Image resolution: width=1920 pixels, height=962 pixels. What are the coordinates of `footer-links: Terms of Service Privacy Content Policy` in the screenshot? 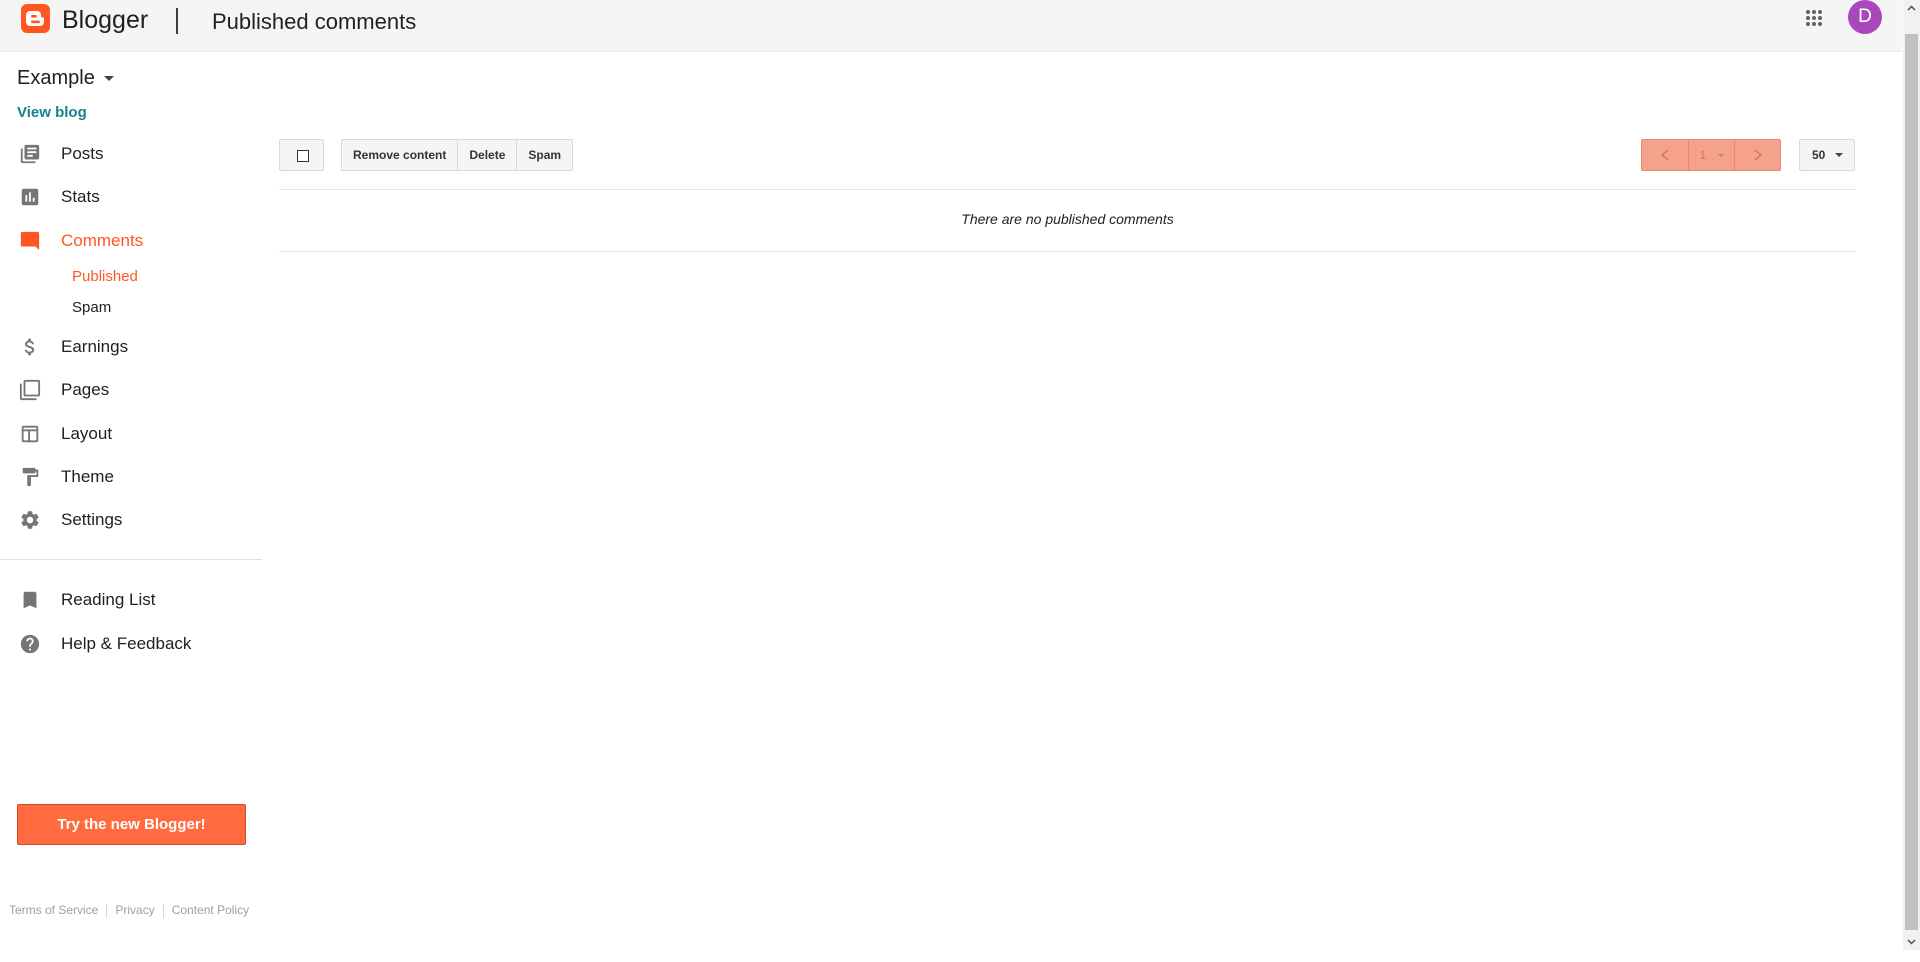 It's located at (129, 910).